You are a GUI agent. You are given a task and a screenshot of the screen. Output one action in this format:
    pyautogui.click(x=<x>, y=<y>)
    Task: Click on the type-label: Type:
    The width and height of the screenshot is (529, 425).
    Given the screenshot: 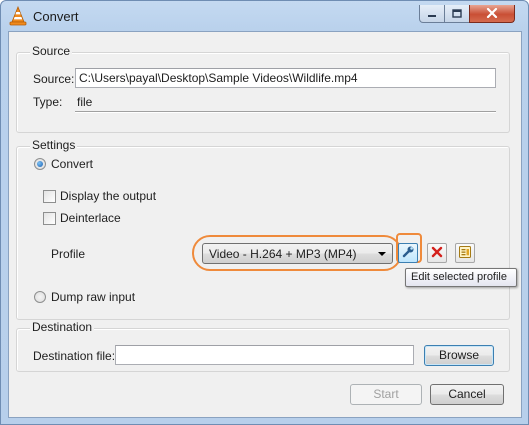 What is the action you would take?
    pyautogui.click(x=48, y=102)
    